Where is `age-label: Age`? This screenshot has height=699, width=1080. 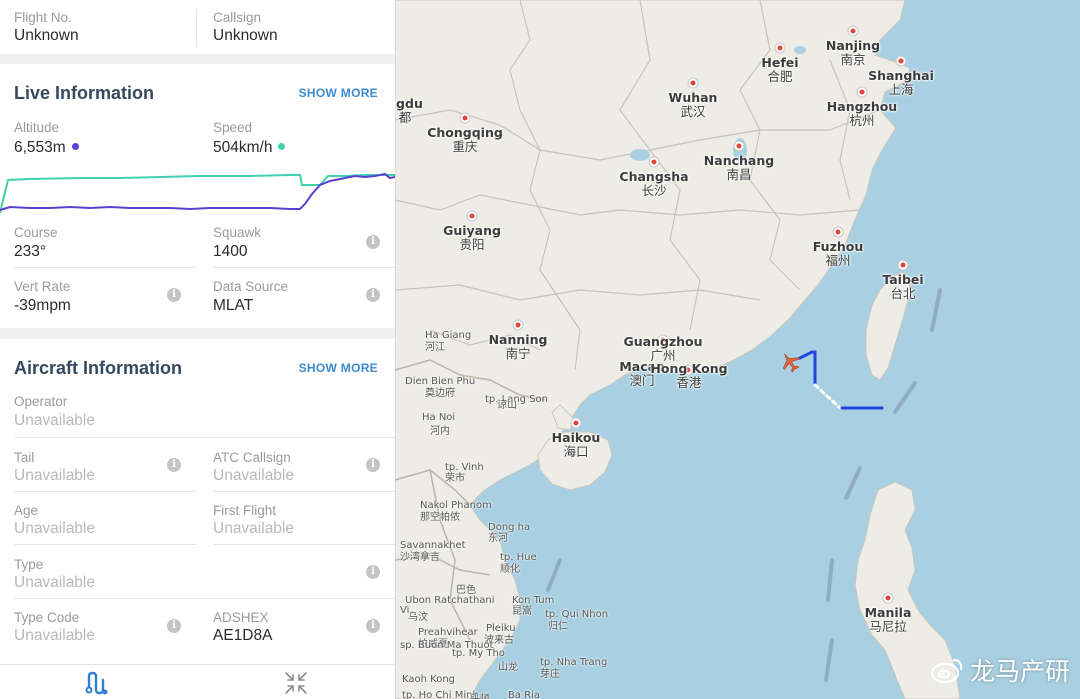
age-label: Age is located at coordinates (26, 510).